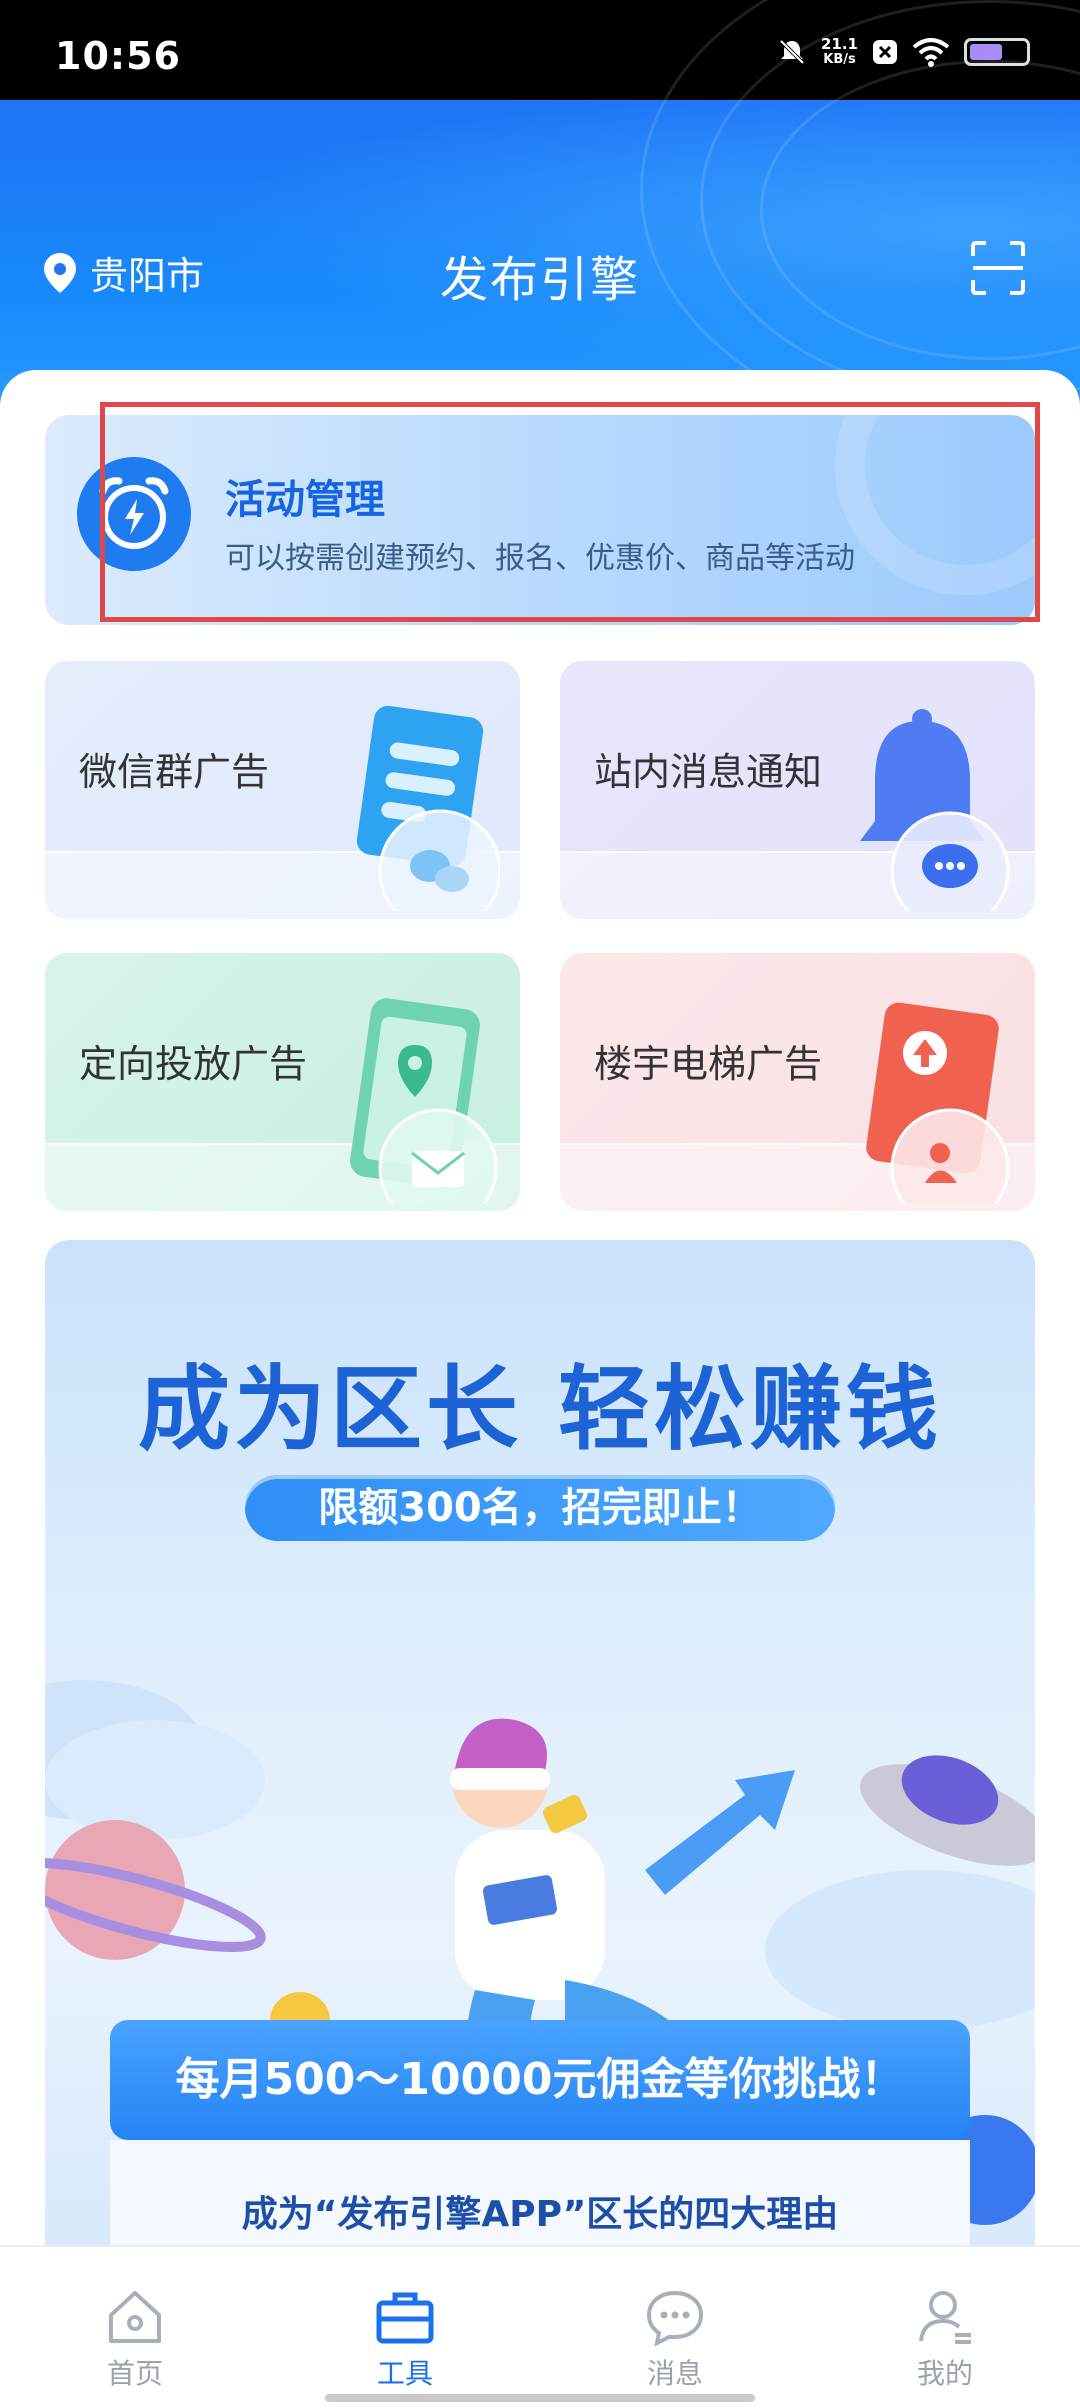 The width and height of the screenshot is (1080, 2408). I want to click on profile-icon, so click(945, 2317).